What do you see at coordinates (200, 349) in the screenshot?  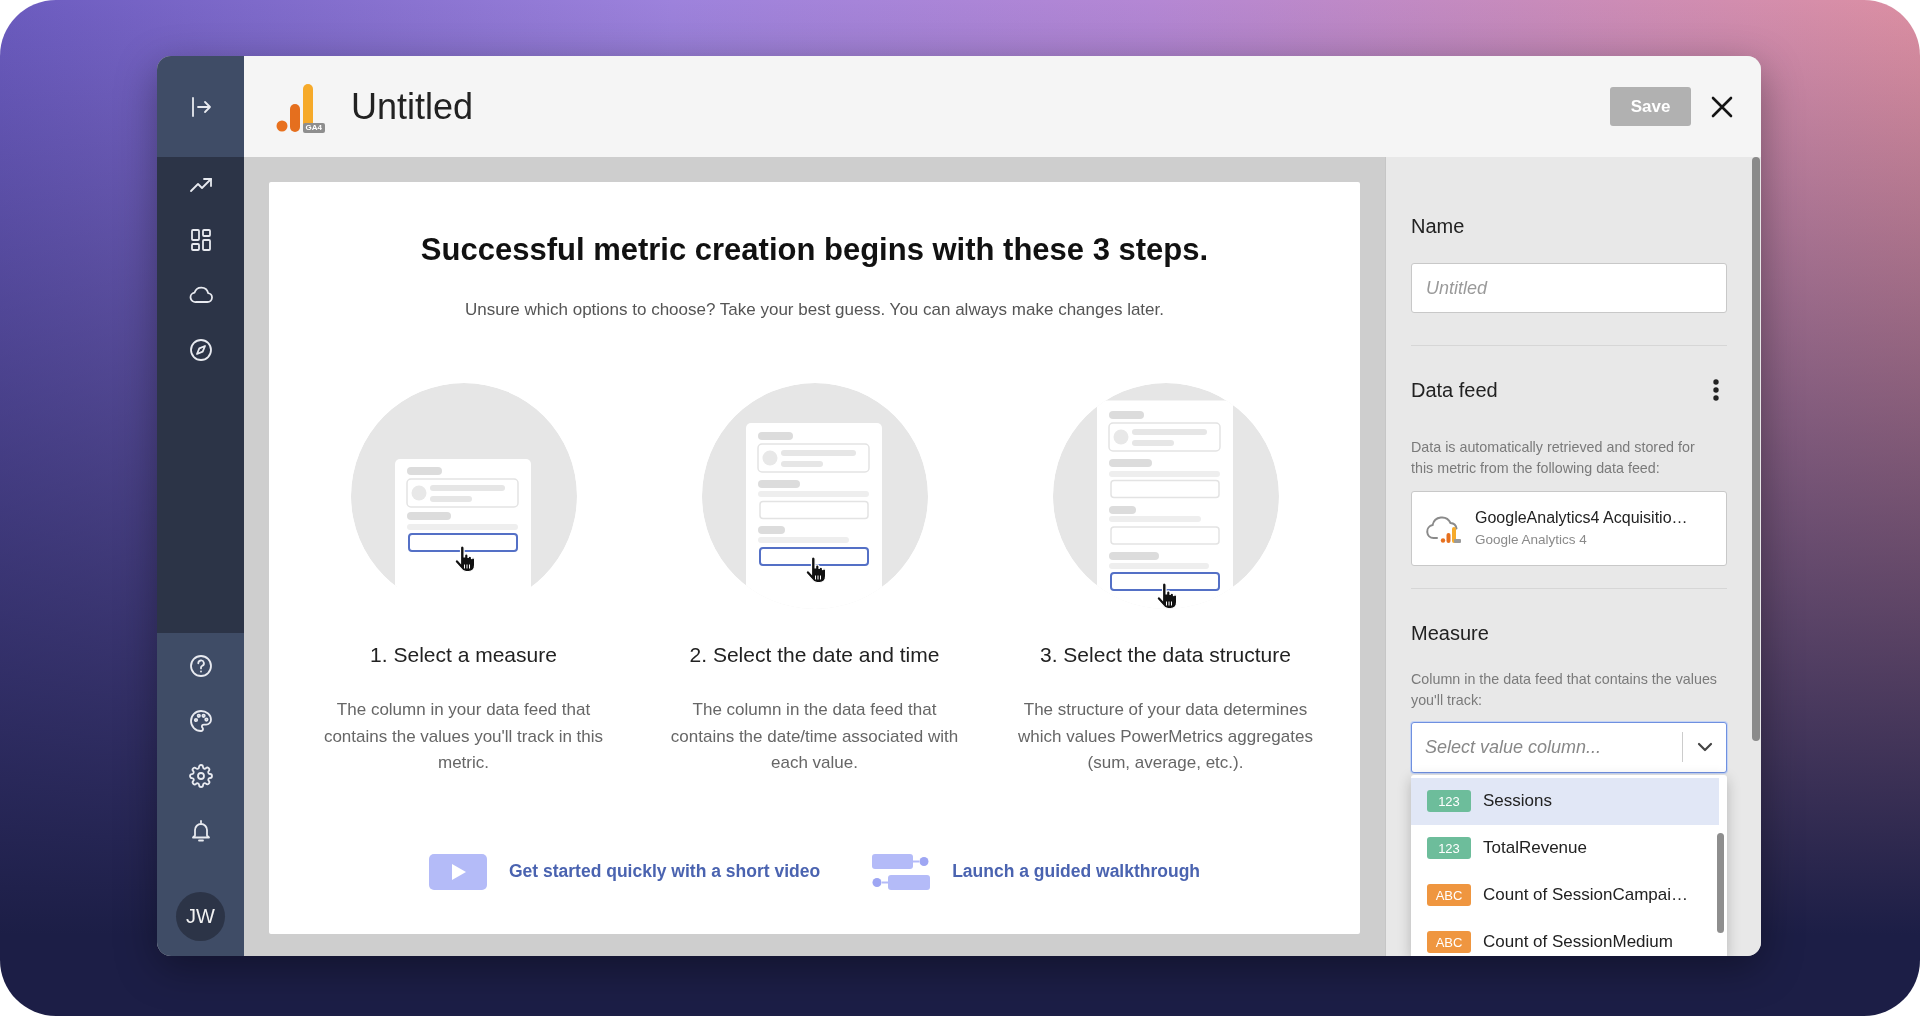 I see `compass-icon` at bounding box center [200, 349].